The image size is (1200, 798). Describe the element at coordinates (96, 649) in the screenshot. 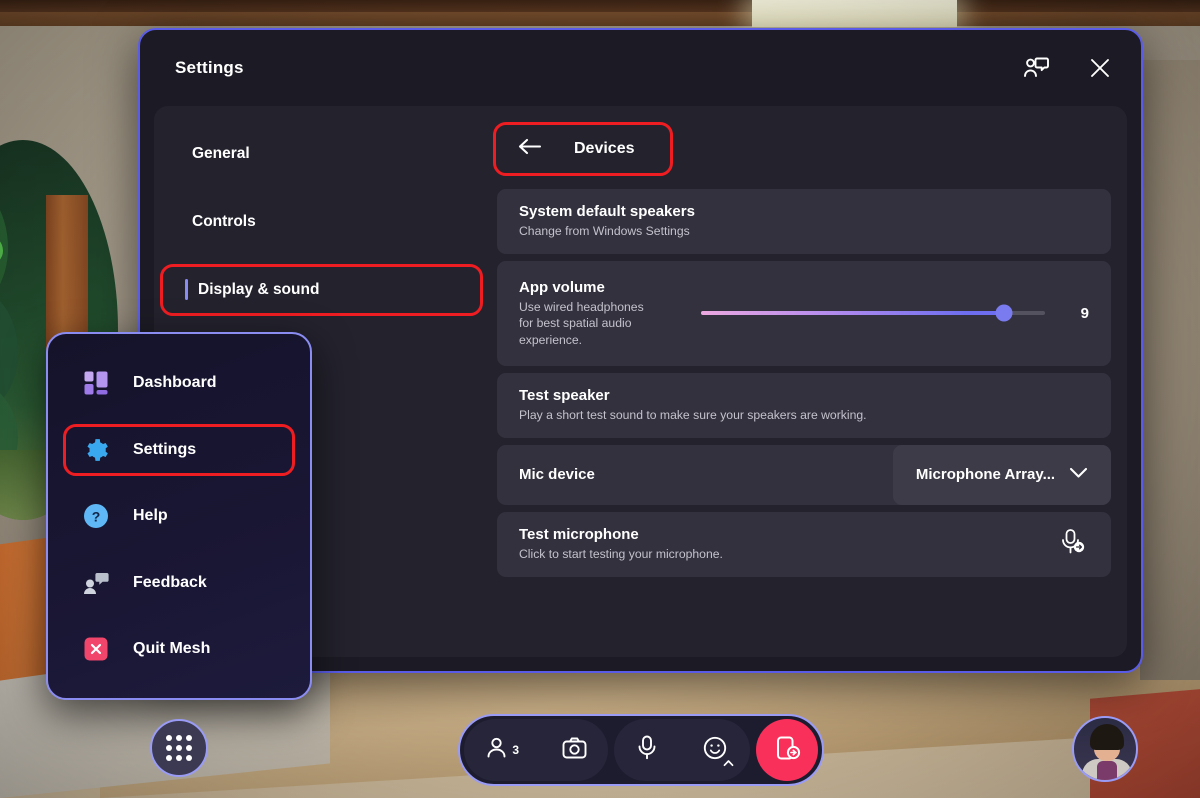

I see `exit-x-icon` at that location.